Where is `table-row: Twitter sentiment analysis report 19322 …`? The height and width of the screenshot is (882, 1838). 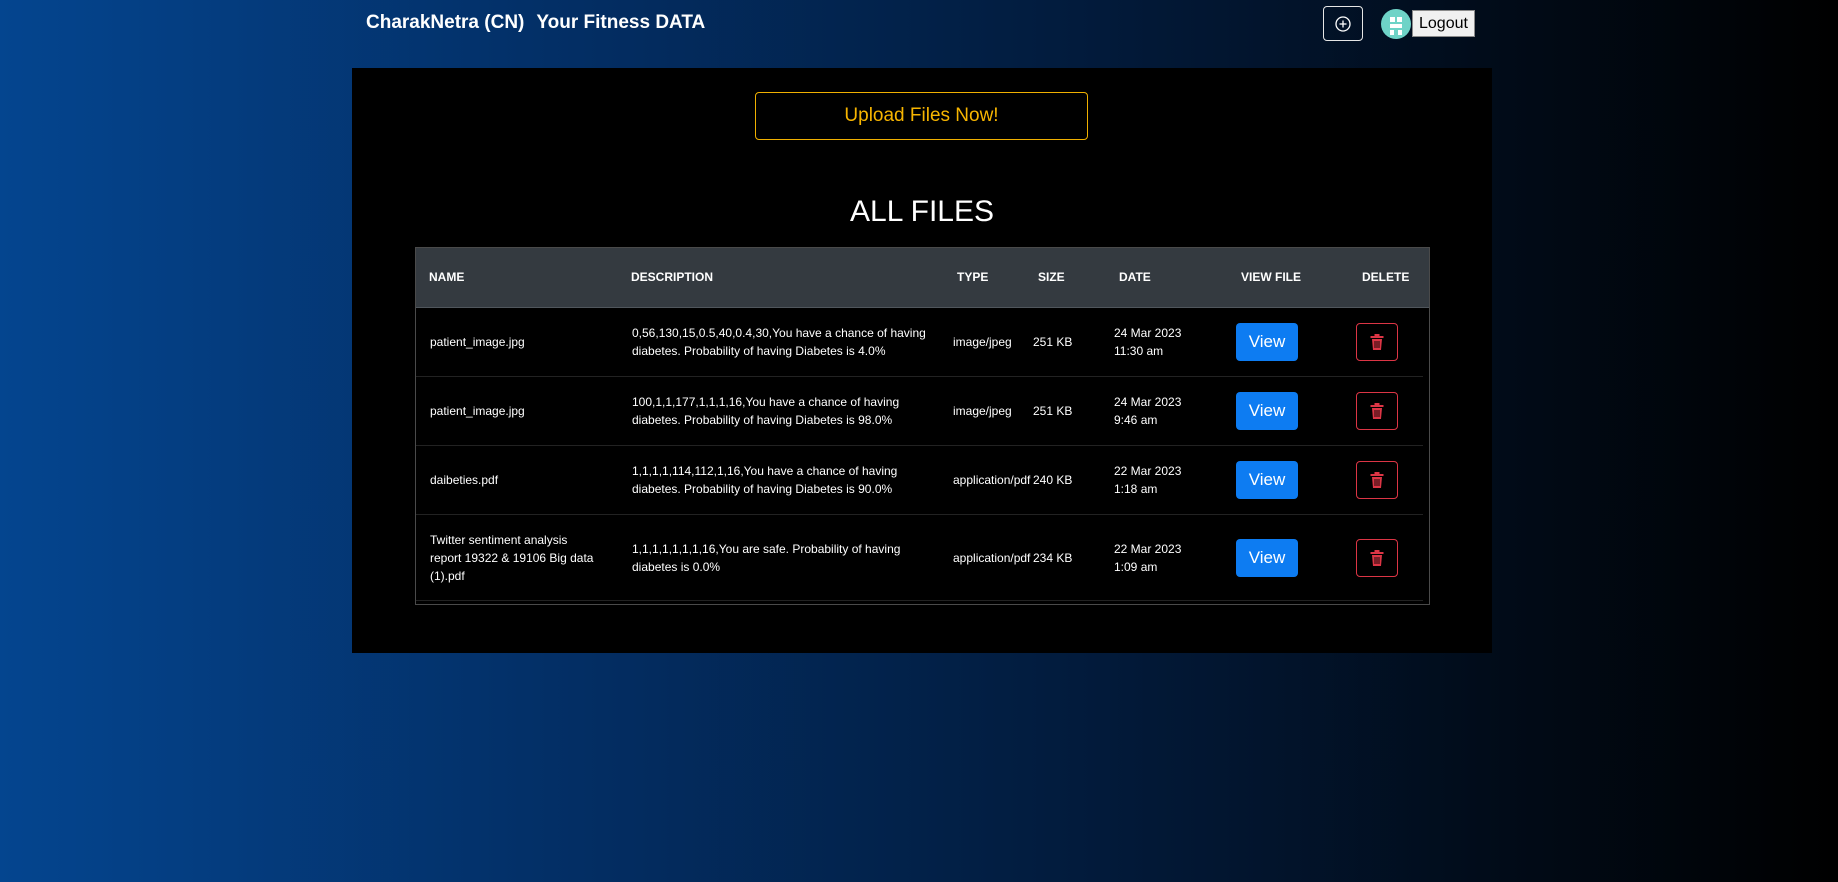
table-row: Twitter sentiment analysis report 19322 … is located at coordinates (919, 558).